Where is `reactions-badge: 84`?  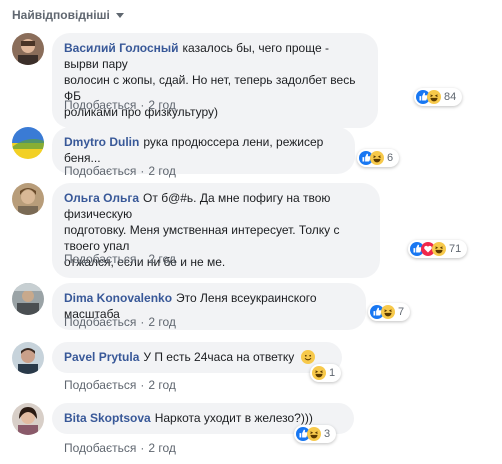
reactions-badge: 84 is located at coordinates (438, 97).